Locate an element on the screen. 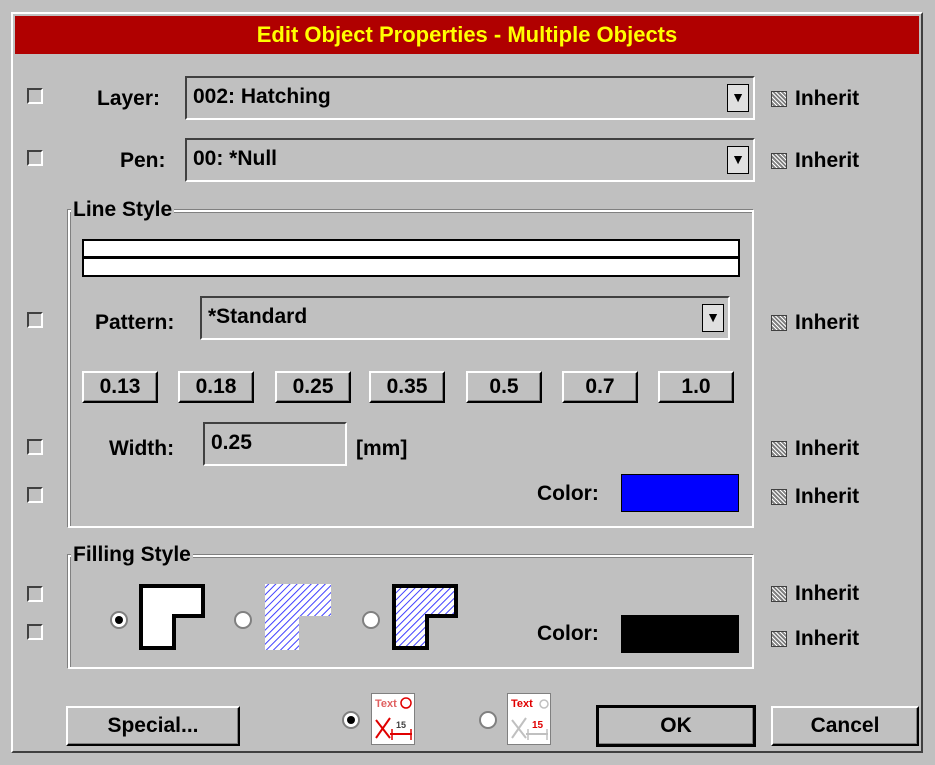 The height and width of the screenshot is (765, 935). width-preset-button-0.13: 0.13 is located at coordinates (120, 387).